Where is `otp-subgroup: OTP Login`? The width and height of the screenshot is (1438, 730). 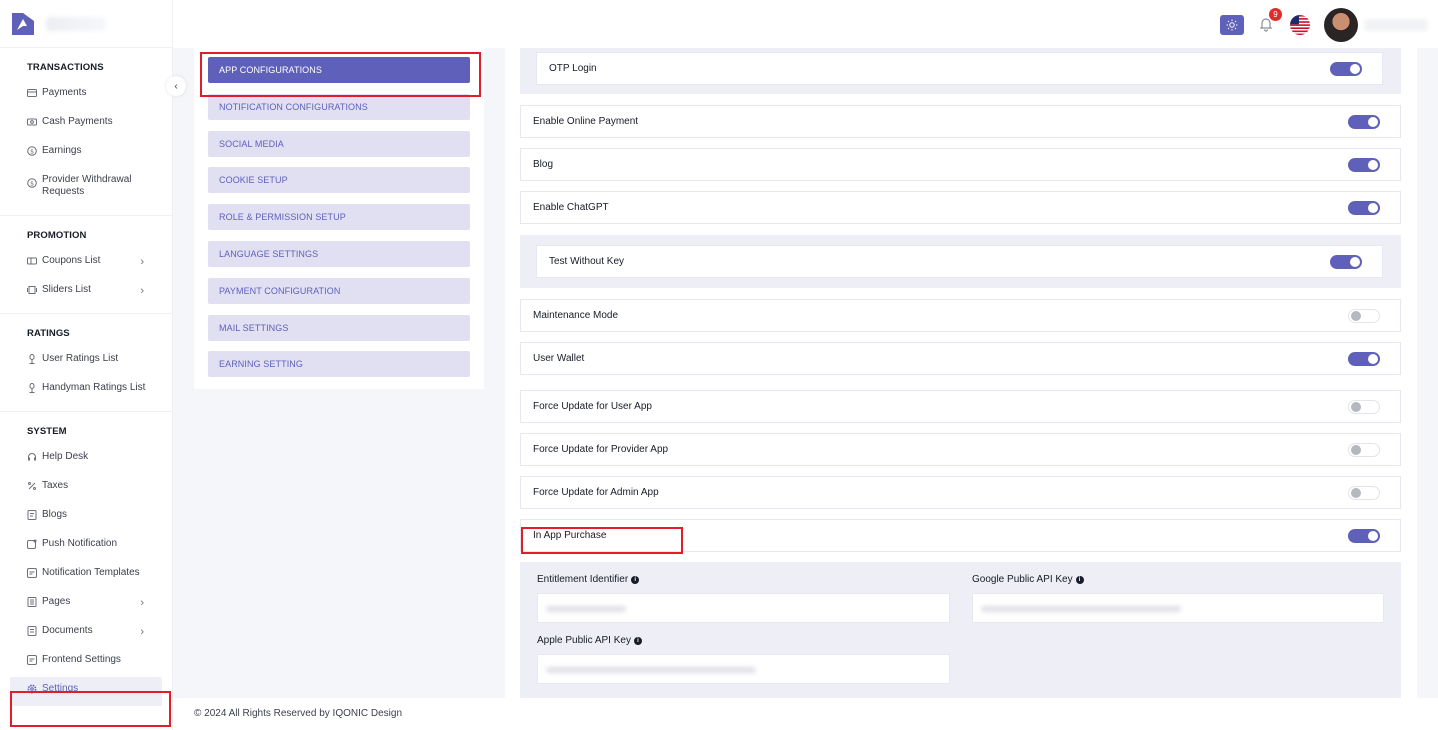 otp-subgroup: OTP Login is located at coordinates (960, 71).